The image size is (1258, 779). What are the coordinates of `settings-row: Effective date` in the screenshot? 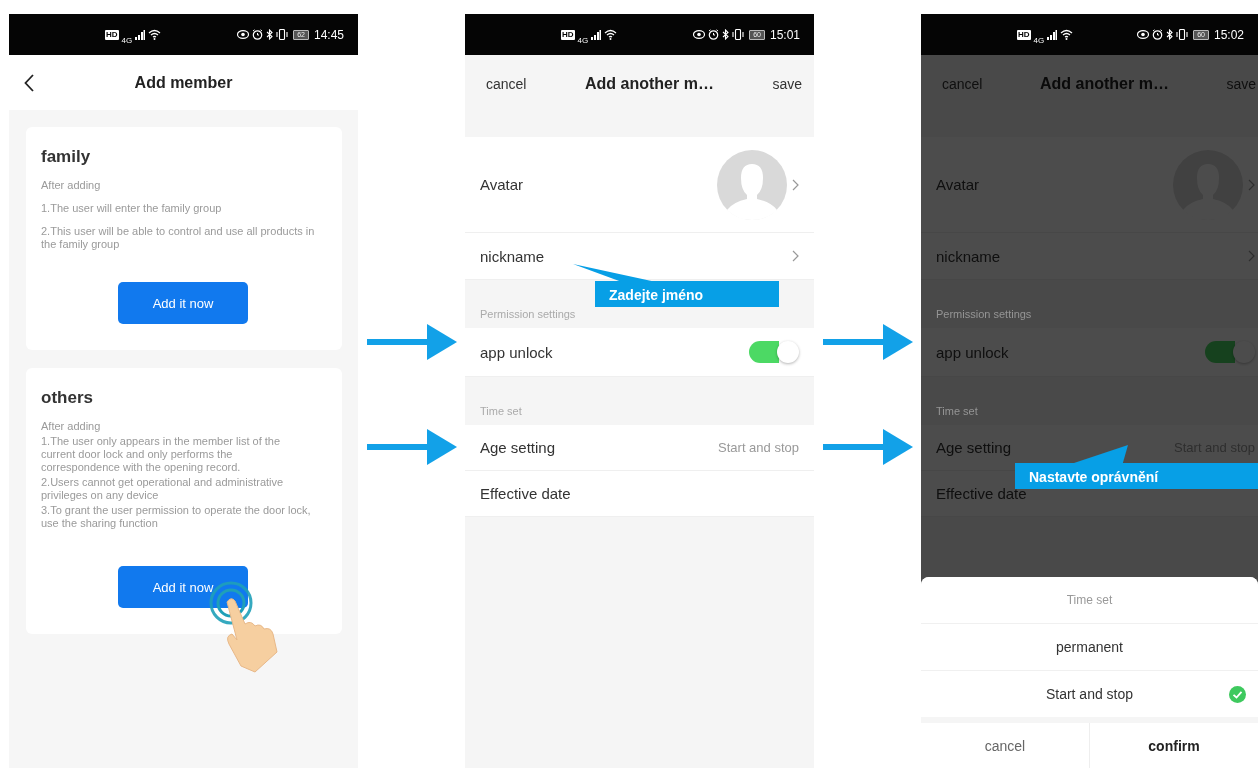 It's located at (639, 494).